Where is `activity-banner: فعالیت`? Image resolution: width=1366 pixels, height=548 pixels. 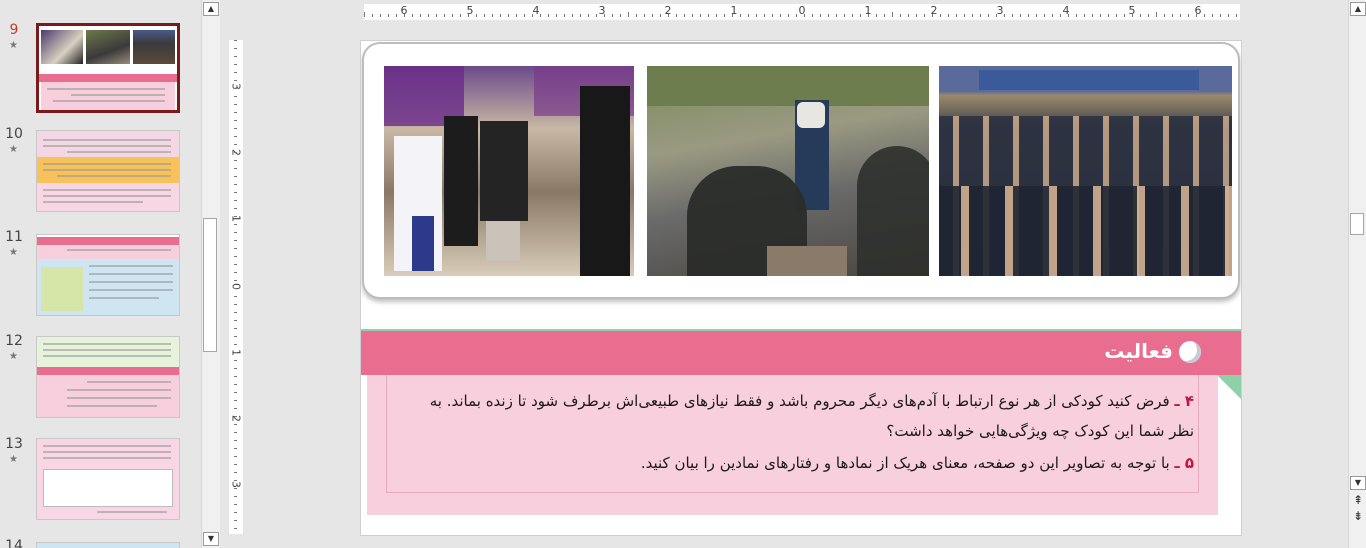 activity-banner: فعالیت is located at coordinates (801, 352).